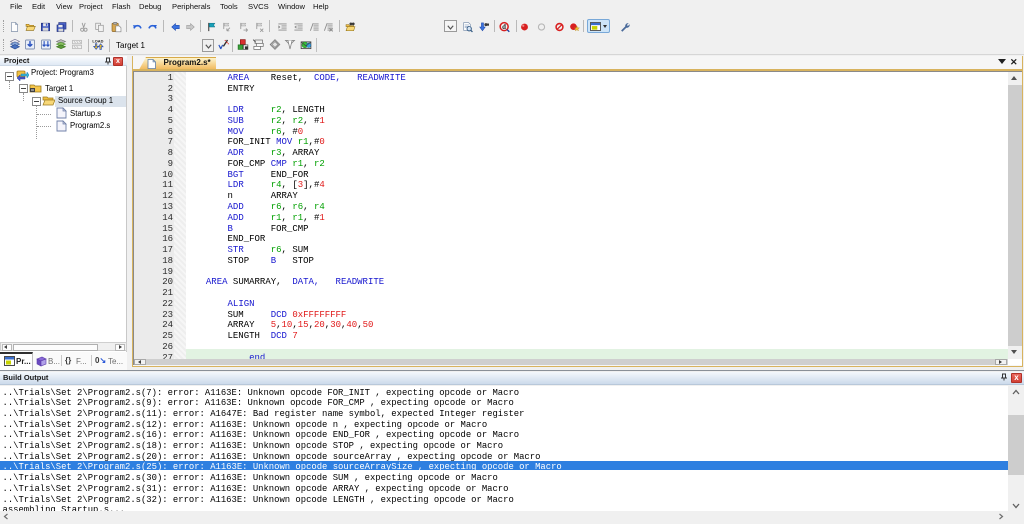 This screenshot has width=1024, height=524. I want to click on svg-text: d, so click(504, 27).